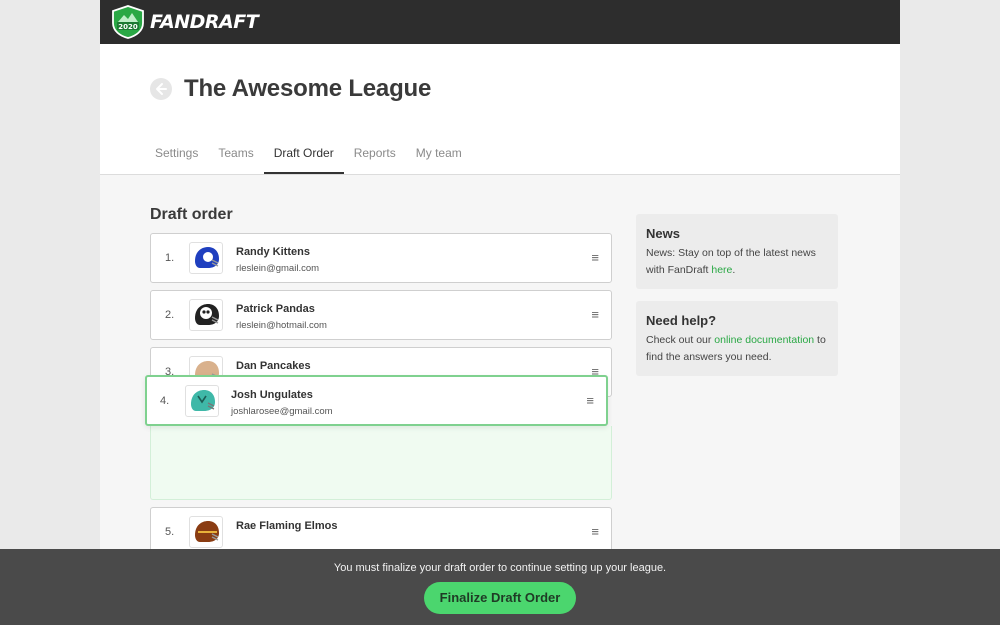 This screenshot has height=625, width=1000. Describe the element at coordinates (308, 88) in the screenshot. I see `page-title: The Awesome League` at that location.